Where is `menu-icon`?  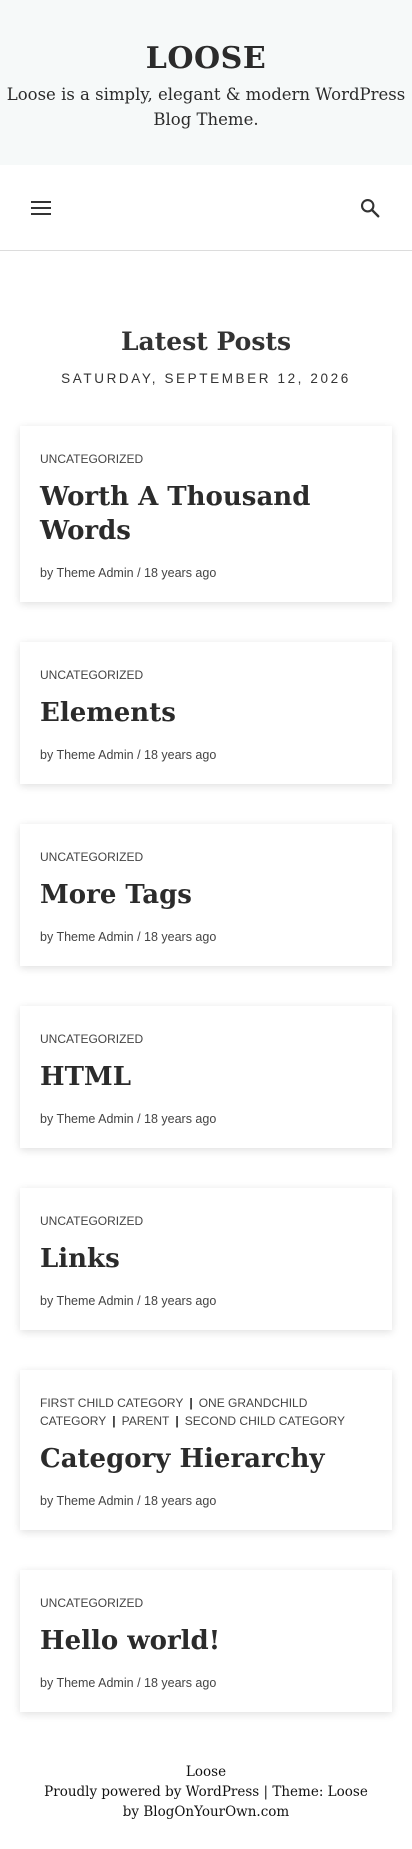
menu-icon is located at coordinates (42, 208).